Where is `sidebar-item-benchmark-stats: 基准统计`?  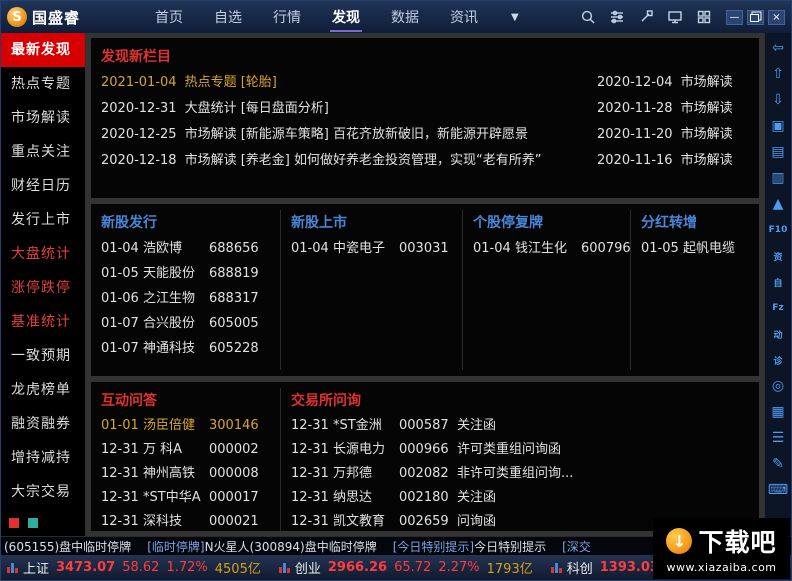
sidebar-item-benchmark-stats: 基准统计 is located at coordinates (43, 322).